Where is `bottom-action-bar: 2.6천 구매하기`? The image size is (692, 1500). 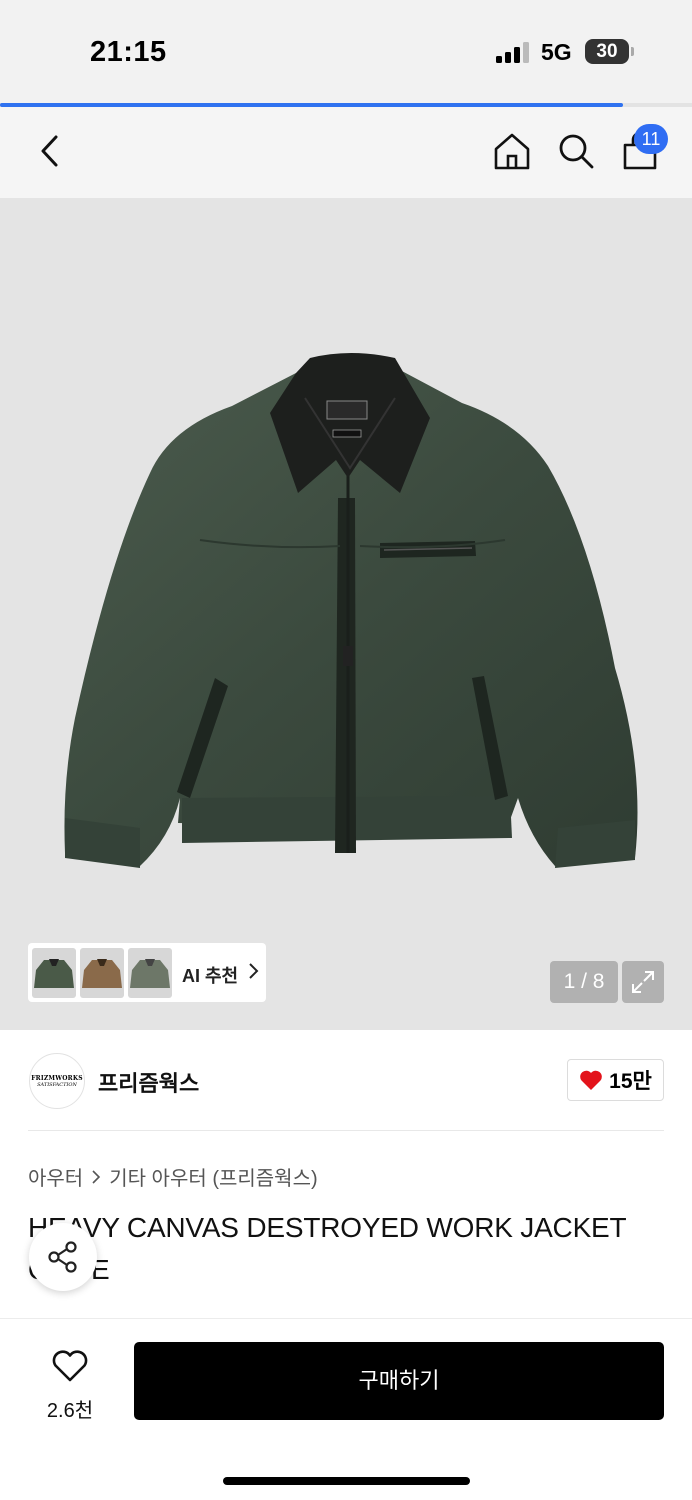 bottom-action-bar: 2.6천 구매하기 is located at coordinates (346, 1409).